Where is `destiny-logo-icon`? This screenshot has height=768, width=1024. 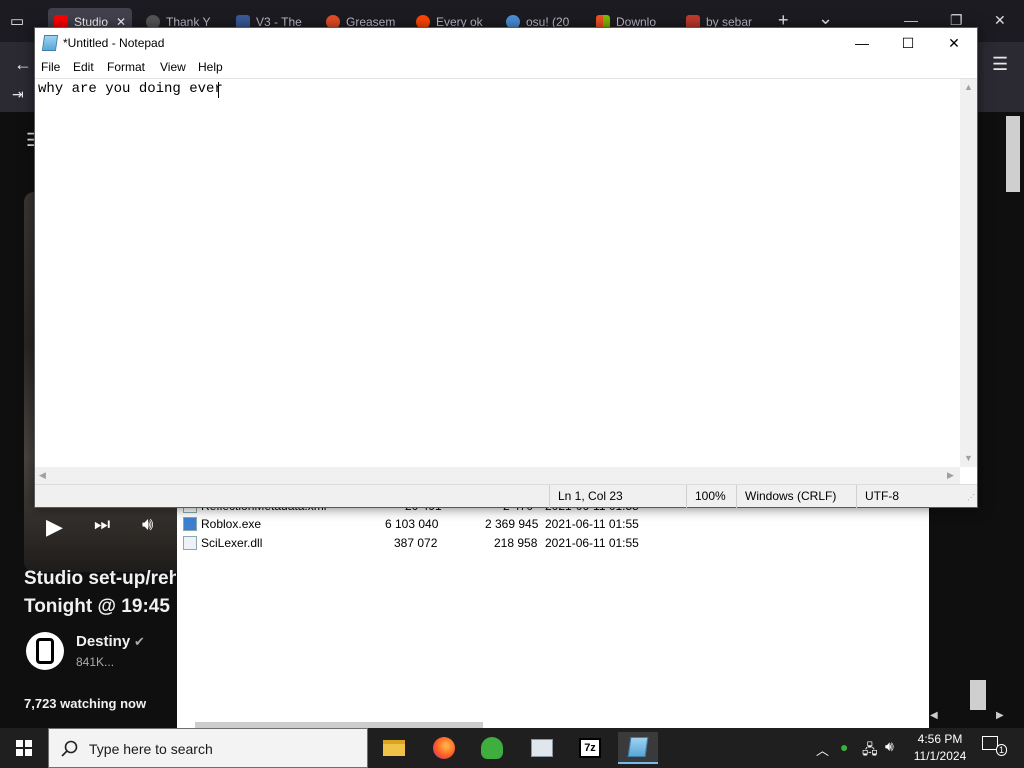 destiny-logo-icon is located at coordinates (45, 651).